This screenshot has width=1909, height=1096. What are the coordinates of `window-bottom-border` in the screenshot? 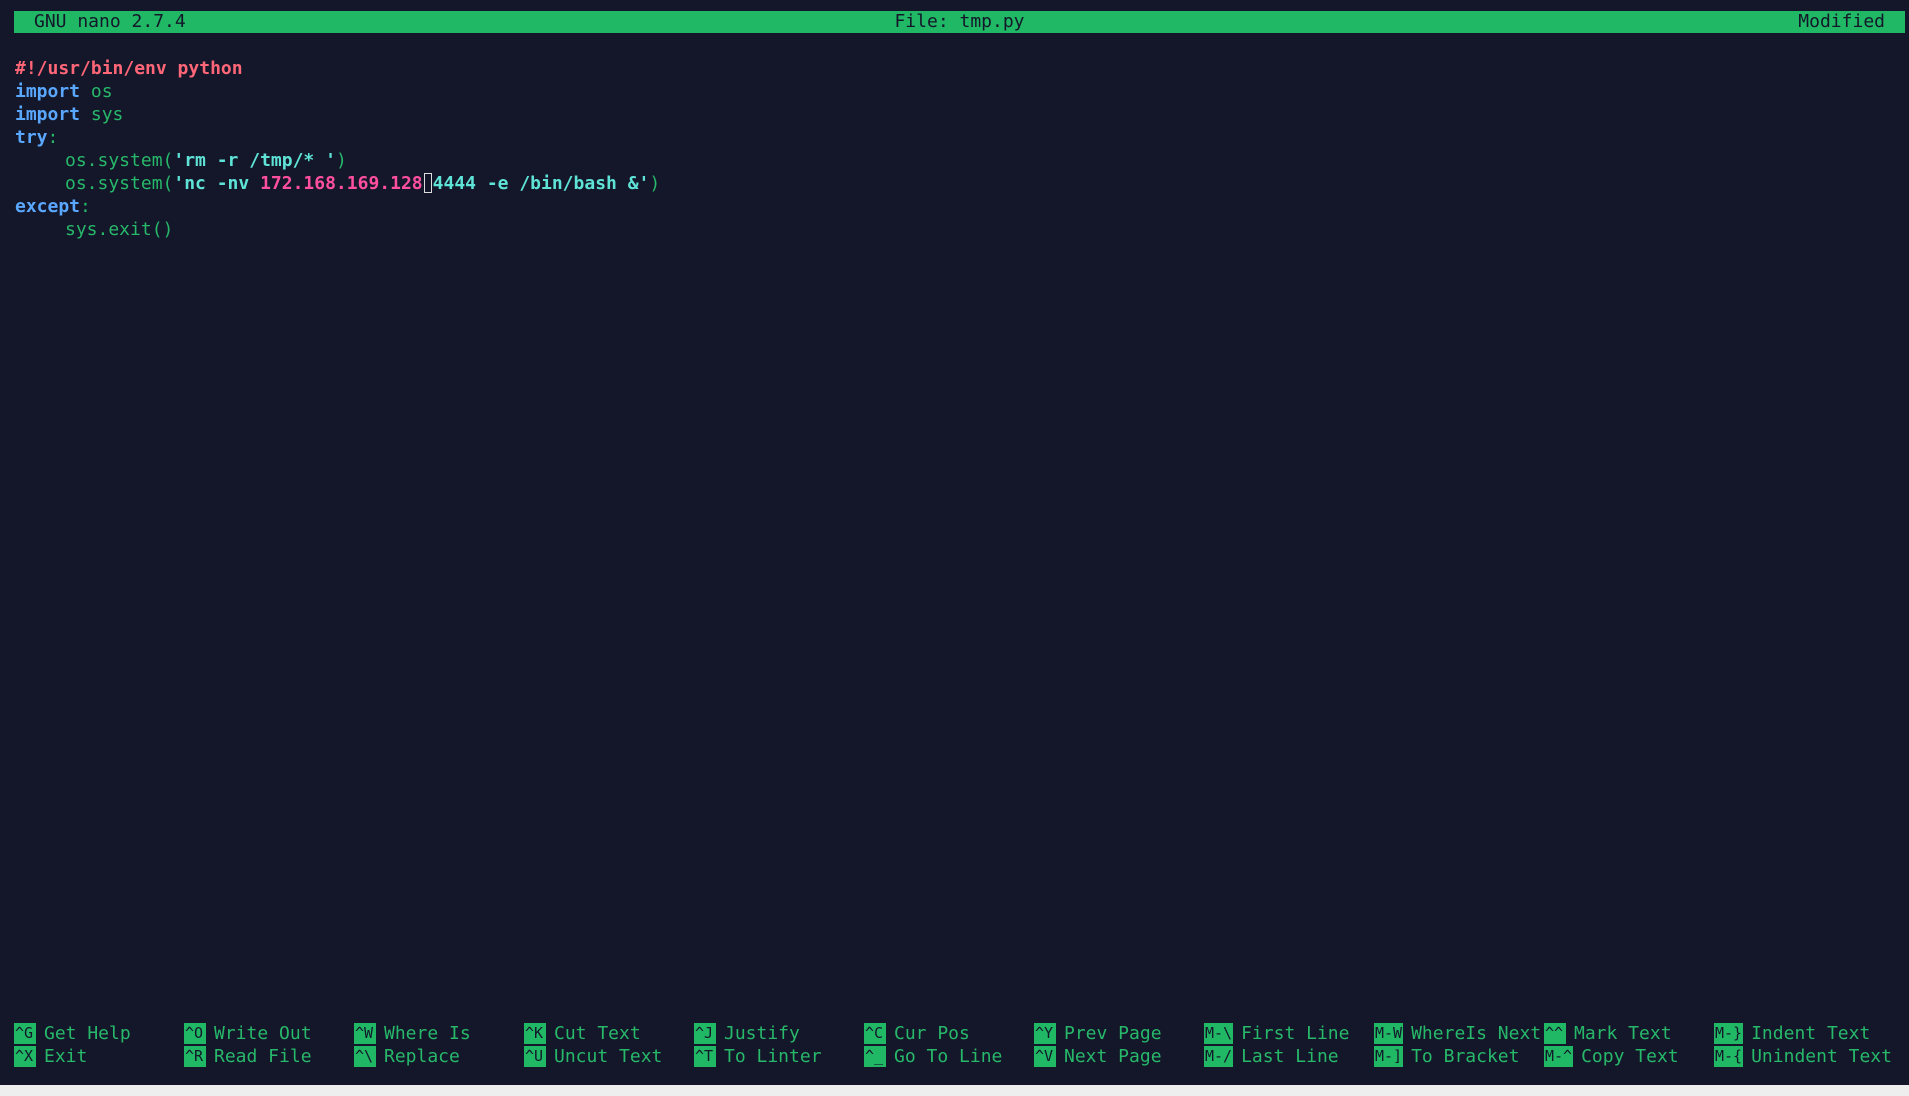 It's located at (954, 1090).